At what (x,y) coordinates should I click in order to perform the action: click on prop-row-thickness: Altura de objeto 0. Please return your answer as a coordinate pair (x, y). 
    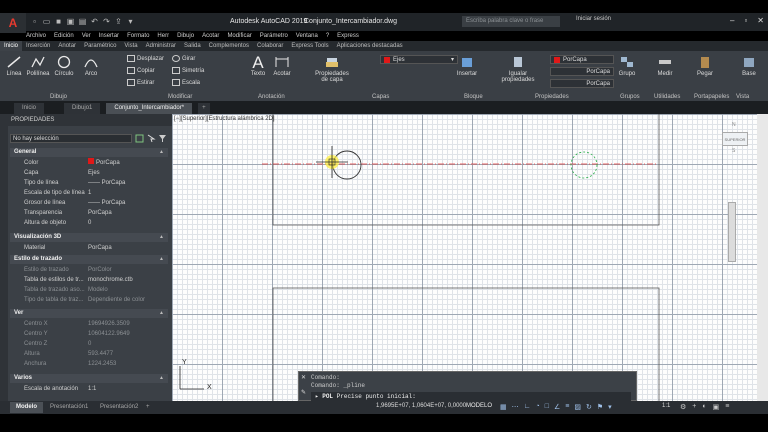
    Looking at the image, I should click on (89, 223).